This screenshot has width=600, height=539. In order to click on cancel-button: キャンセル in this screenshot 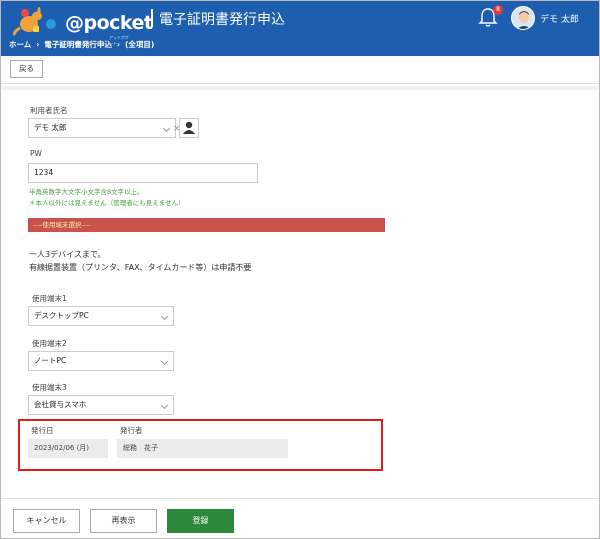, I will do `click(46, 521)`.